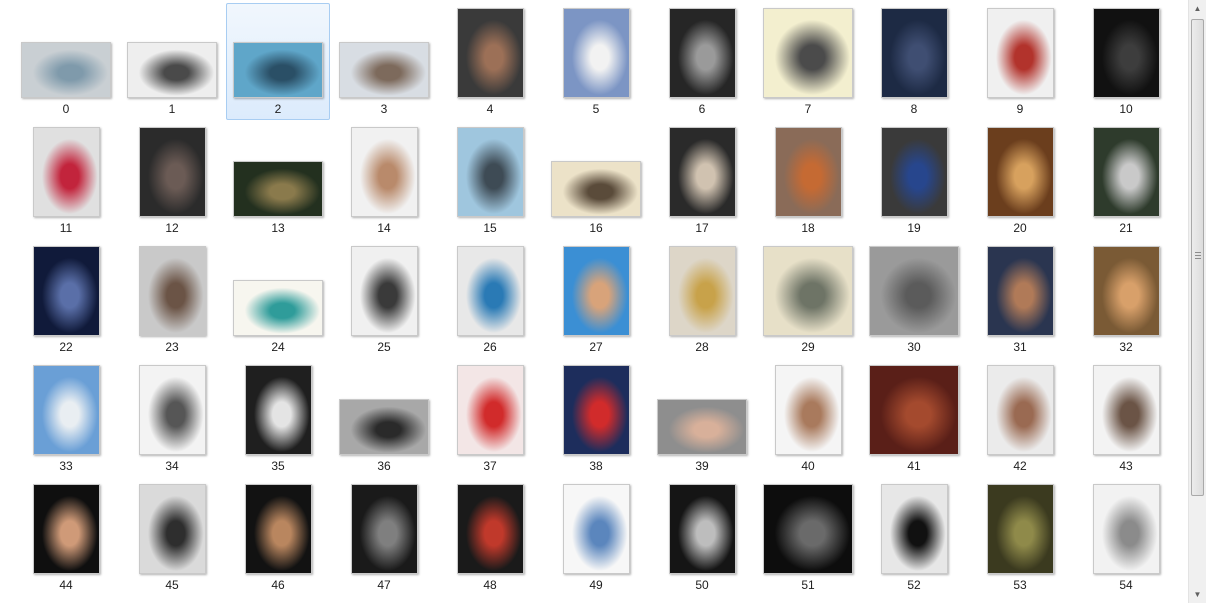 The image size is (1206, 603). Describe the element at coordinates (490, 347) in the screenshot. I see `thumbnail-label: 26` at that location.